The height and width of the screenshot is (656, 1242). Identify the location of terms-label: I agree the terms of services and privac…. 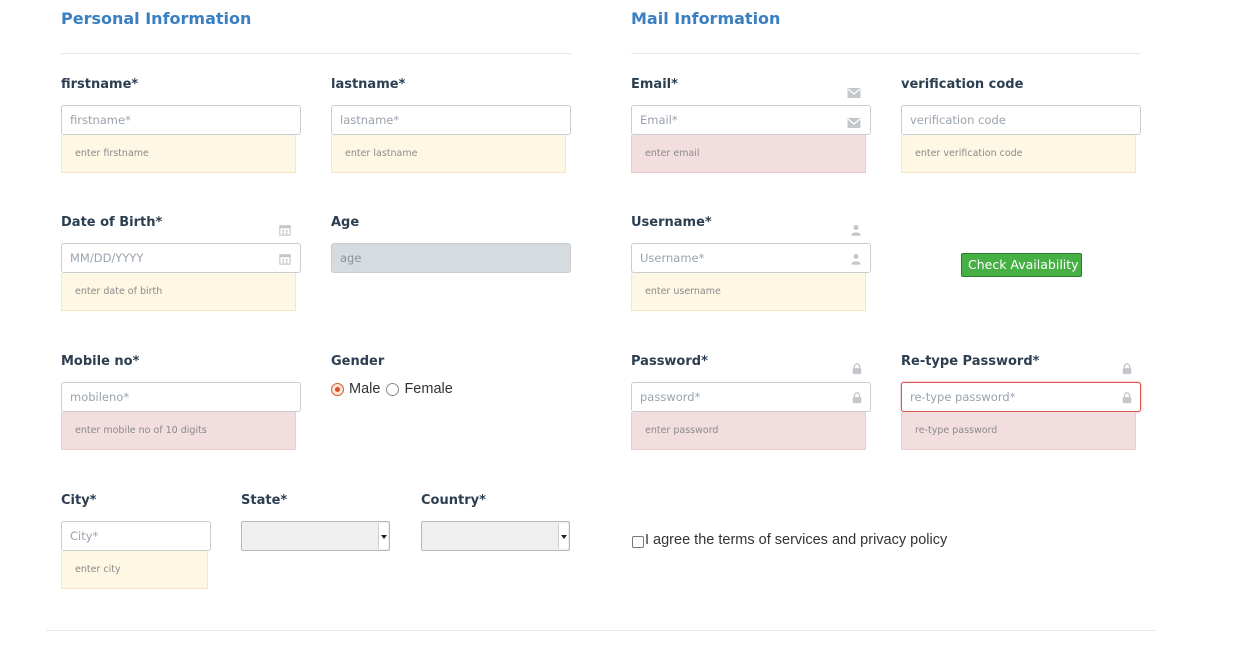
(796, 540).